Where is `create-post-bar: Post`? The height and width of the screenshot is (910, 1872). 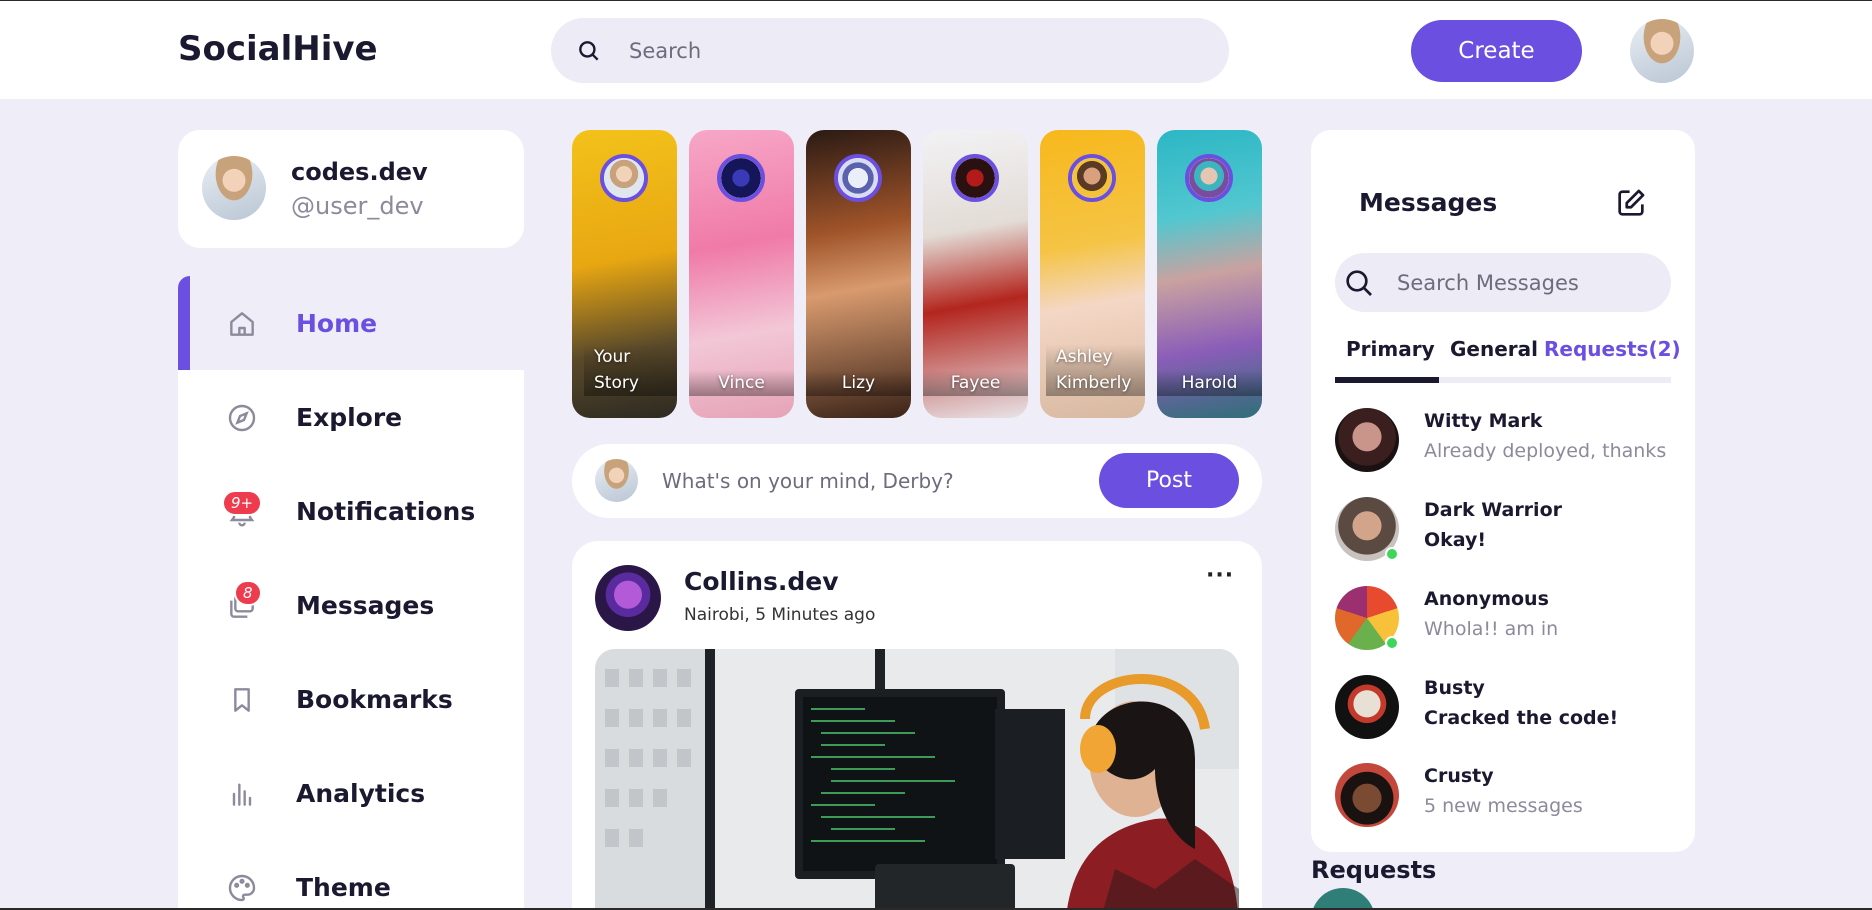 create-post-bar: Post is located at coordinates (917, 481).